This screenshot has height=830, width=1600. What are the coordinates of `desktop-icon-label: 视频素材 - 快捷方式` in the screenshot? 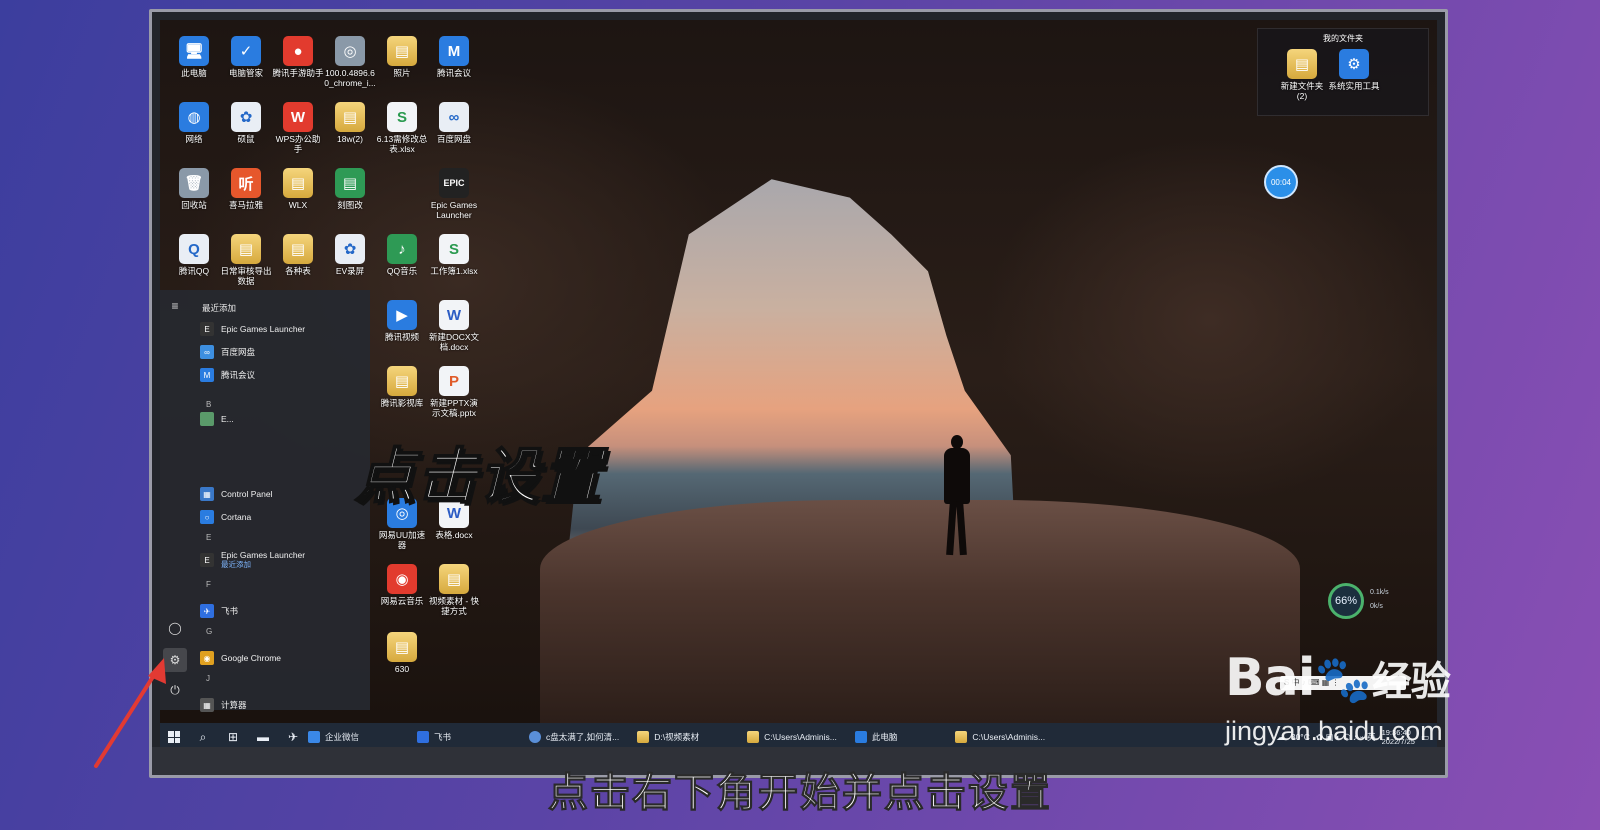 It's located at (454, 606).